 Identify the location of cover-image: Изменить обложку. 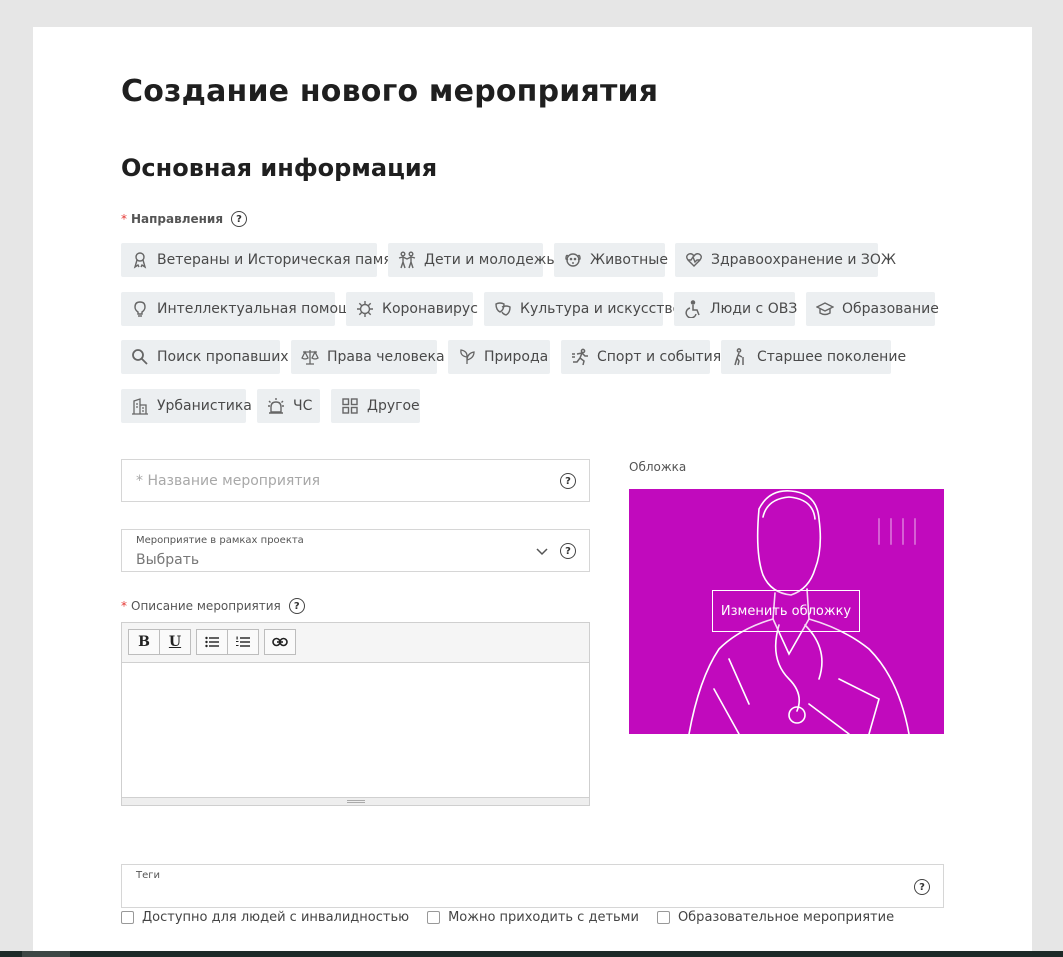
(786, 611).